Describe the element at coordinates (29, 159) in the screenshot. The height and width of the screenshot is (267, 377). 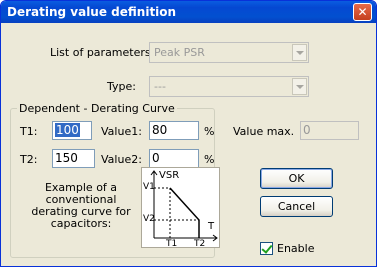
I see `t2-label: T2:` at that location.